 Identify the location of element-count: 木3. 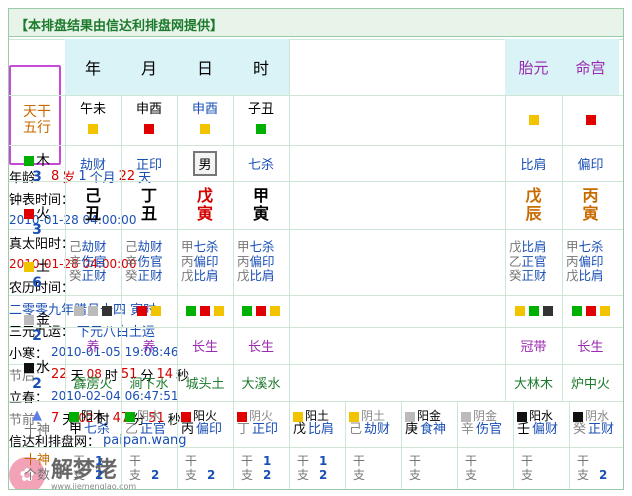
(37, 169).